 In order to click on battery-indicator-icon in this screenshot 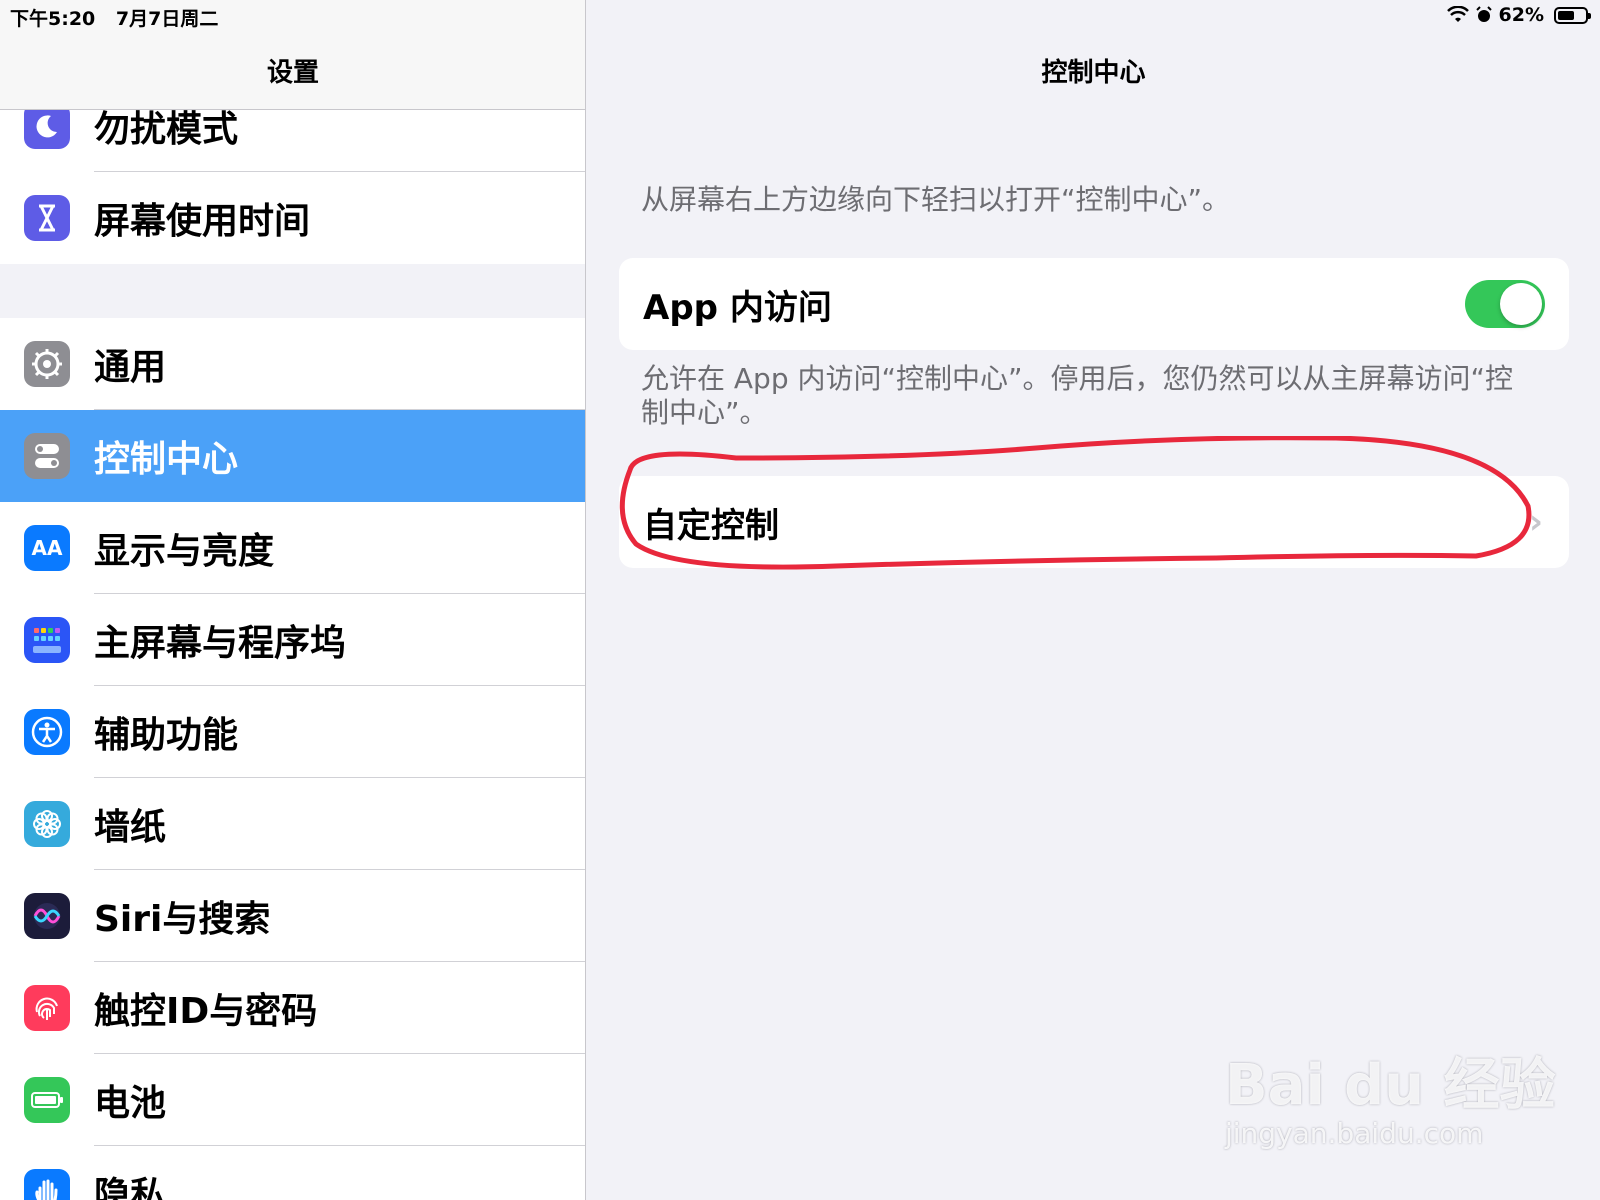, I will do `click(1572, 15)`.